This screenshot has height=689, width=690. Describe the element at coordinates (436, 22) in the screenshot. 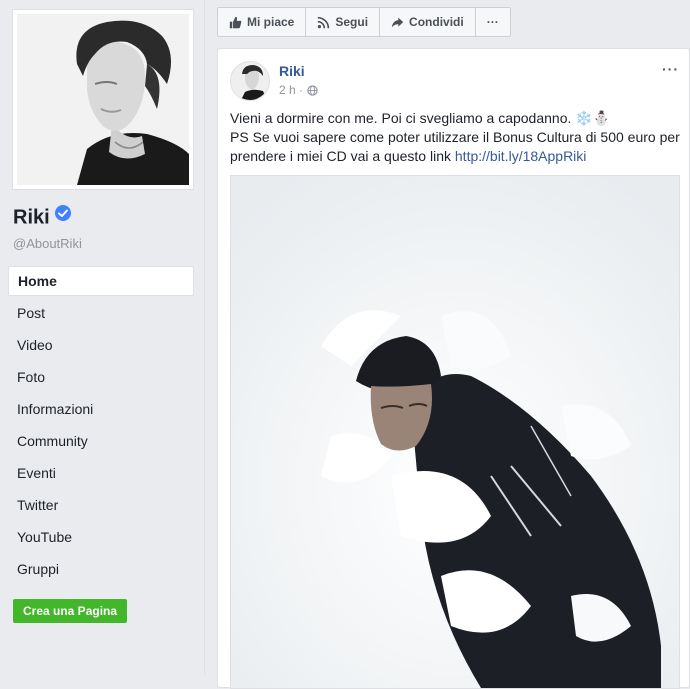

I see `share-label: Condividi` at that location.